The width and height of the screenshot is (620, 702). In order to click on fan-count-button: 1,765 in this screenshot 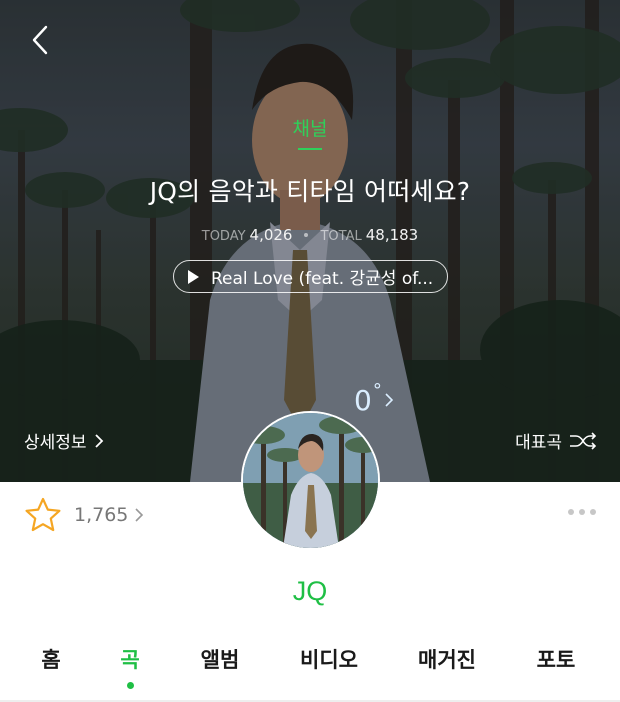, I will do `click(84, 515)`.